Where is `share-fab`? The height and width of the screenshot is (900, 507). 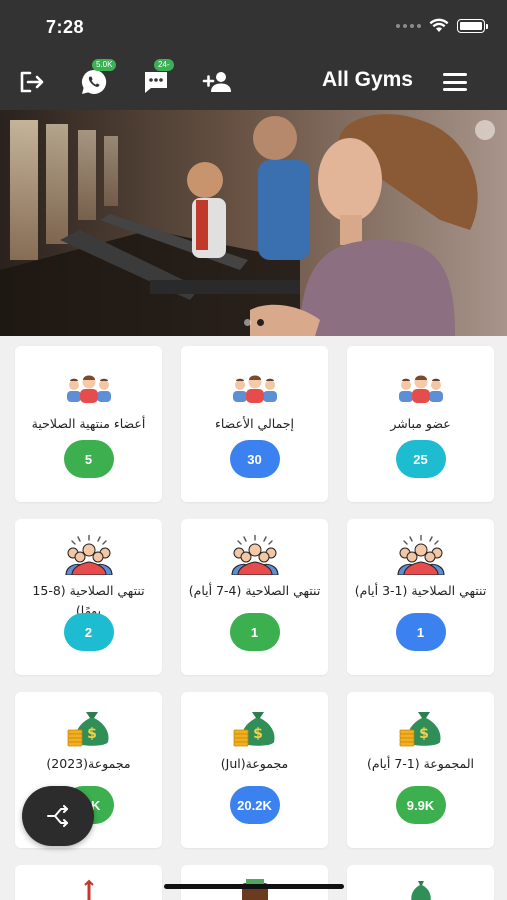
share-fab is located at coordinates (58, 816).